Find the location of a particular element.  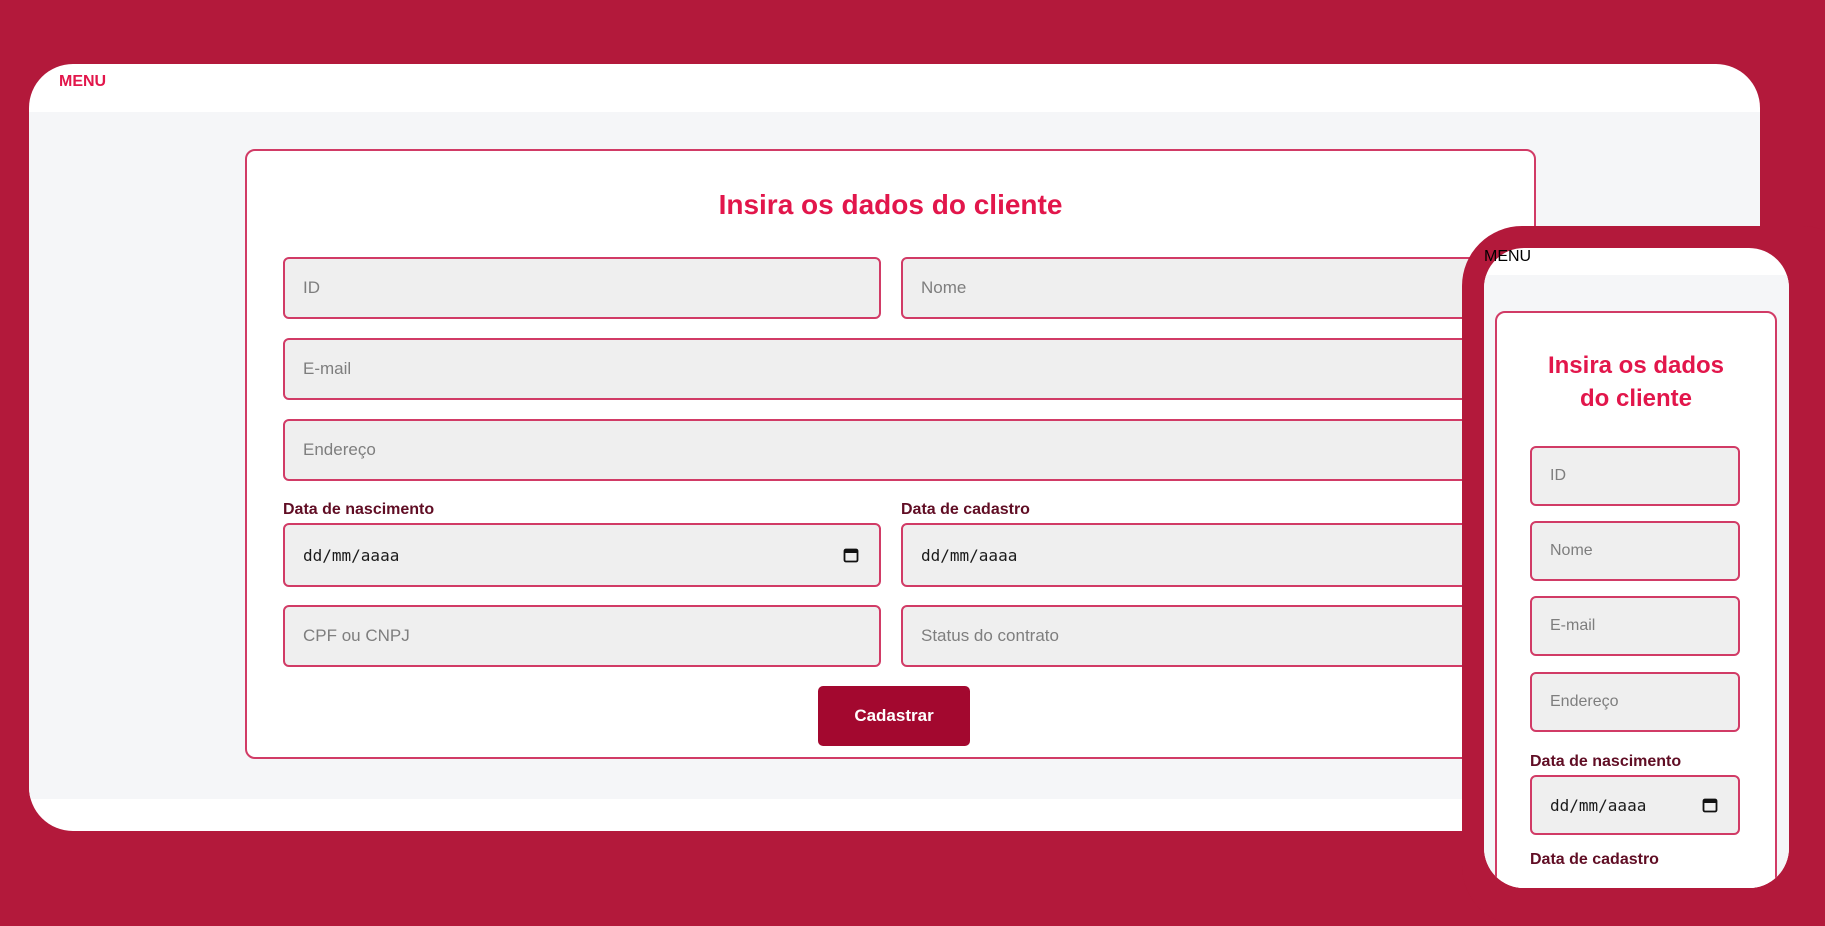

form-title: Insira os dados do cliente is located at coordinates (890, 204).